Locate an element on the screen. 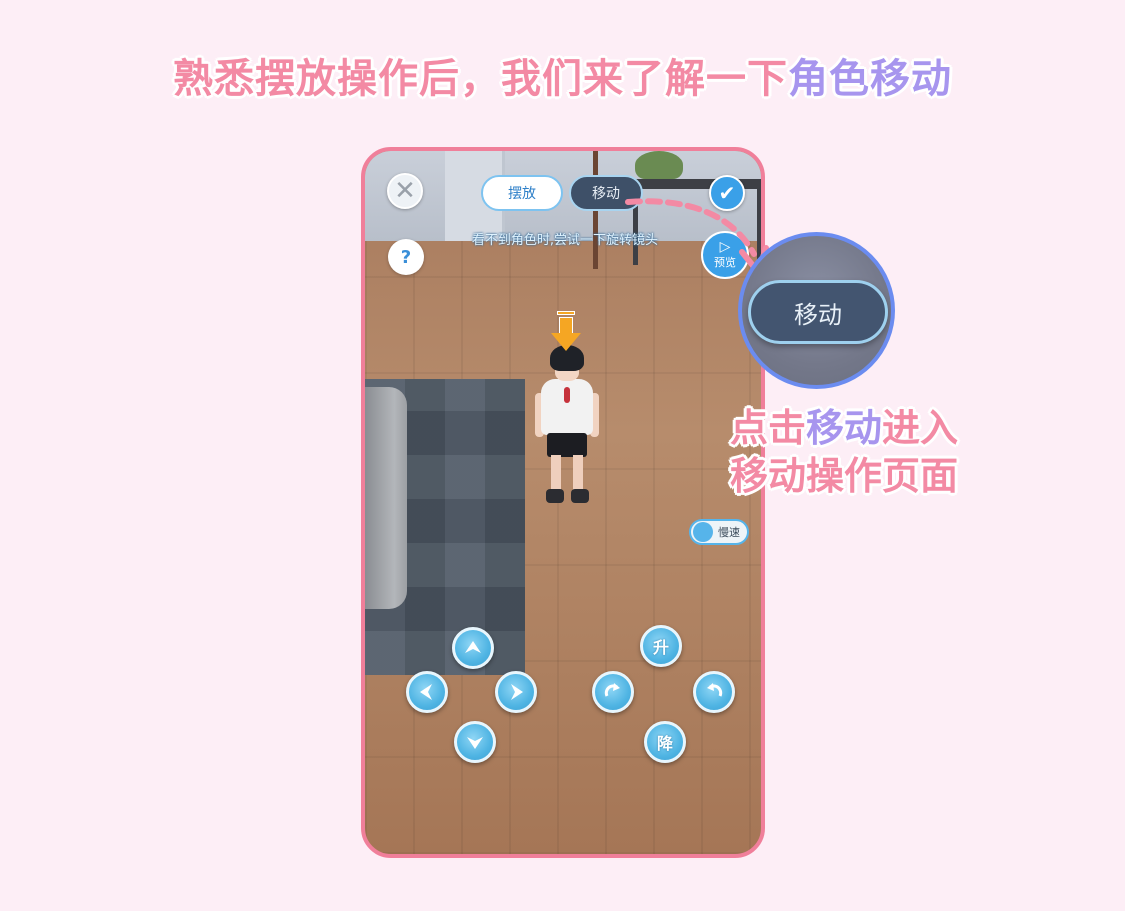  help-label: ? is located at coordinates (406, 257).